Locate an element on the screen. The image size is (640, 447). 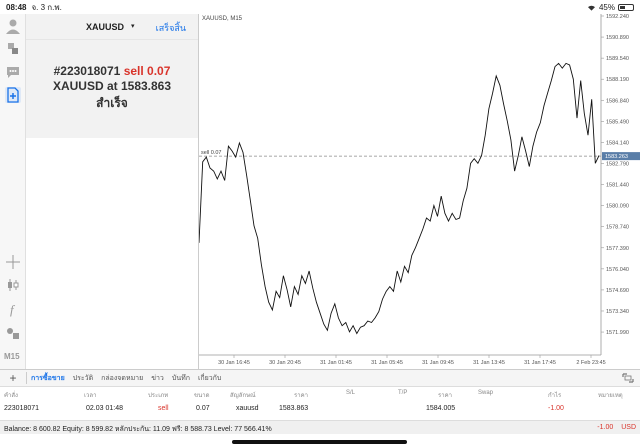
y-tick-label: 1574.690 is located at coordinates (617, 291).